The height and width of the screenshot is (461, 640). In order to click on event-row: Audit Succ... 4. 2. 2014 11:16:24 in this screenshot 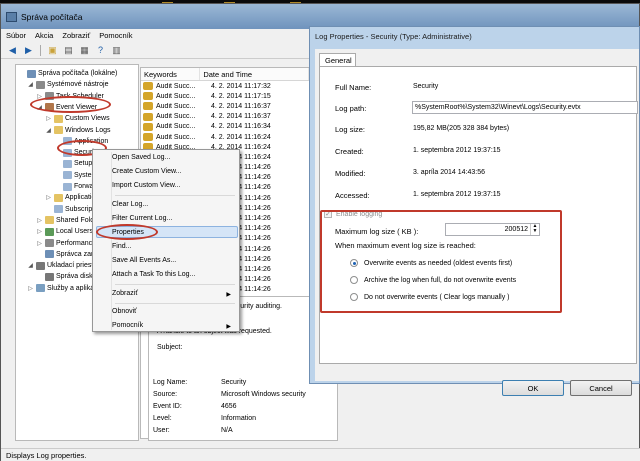, I will do `click(225, 137)`.